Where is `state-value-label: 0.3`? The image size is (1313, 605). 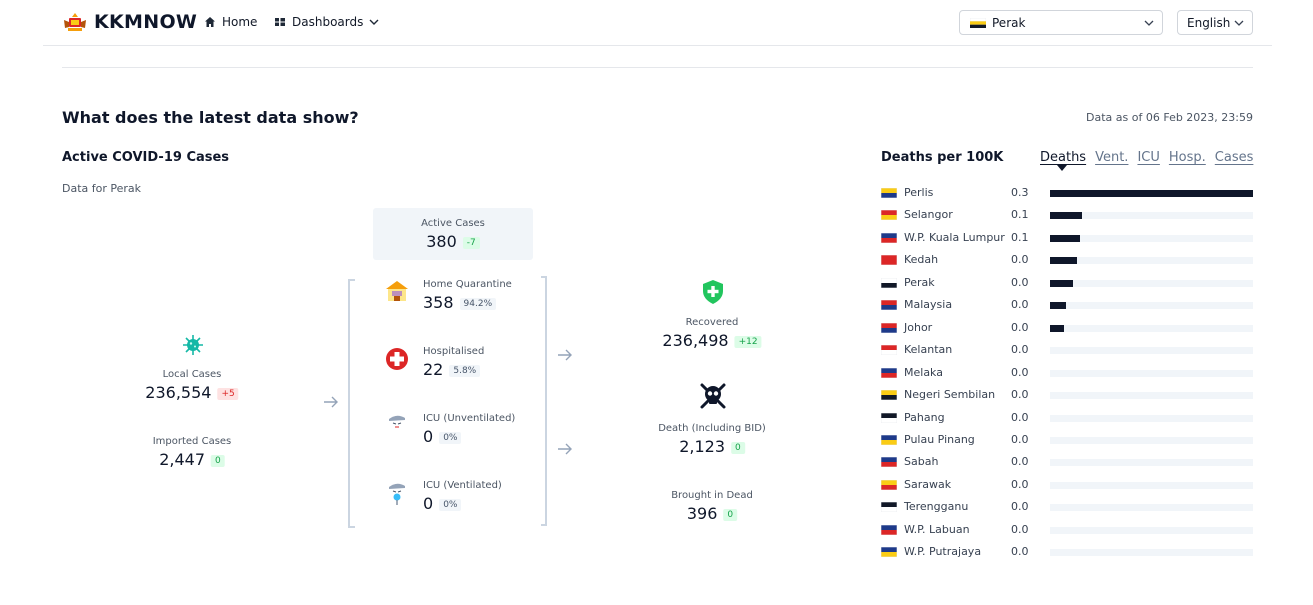 state-value-label: 0.3 is located at coordinates (1020, 192).